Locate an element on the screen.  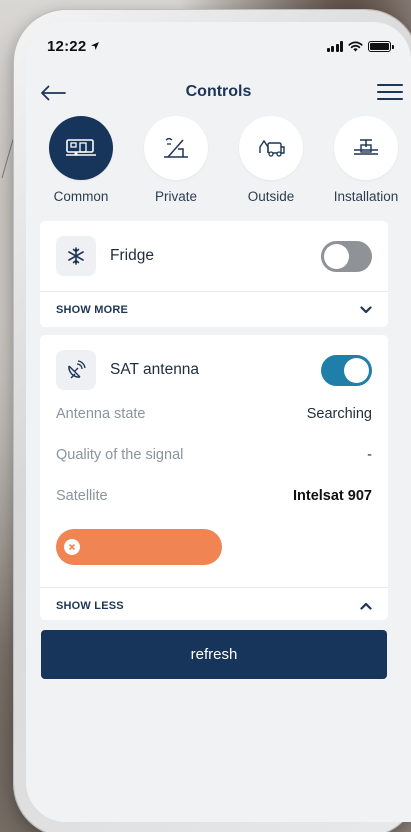
detail-row-signal-quality: Quality of the signal - is located at coordinates (214, 454).